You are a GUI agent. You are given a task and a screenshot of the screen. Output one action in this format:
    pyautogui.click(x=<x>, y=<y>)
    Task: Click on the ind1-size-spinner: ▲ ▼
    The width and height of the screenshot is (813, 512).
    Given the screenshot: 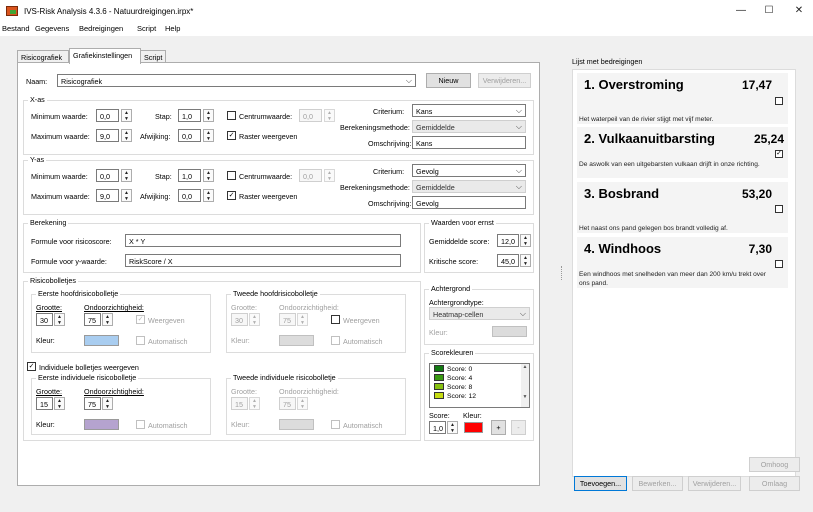 What is the action you would take?
    pyautogui.click(x=59, y=403)
    